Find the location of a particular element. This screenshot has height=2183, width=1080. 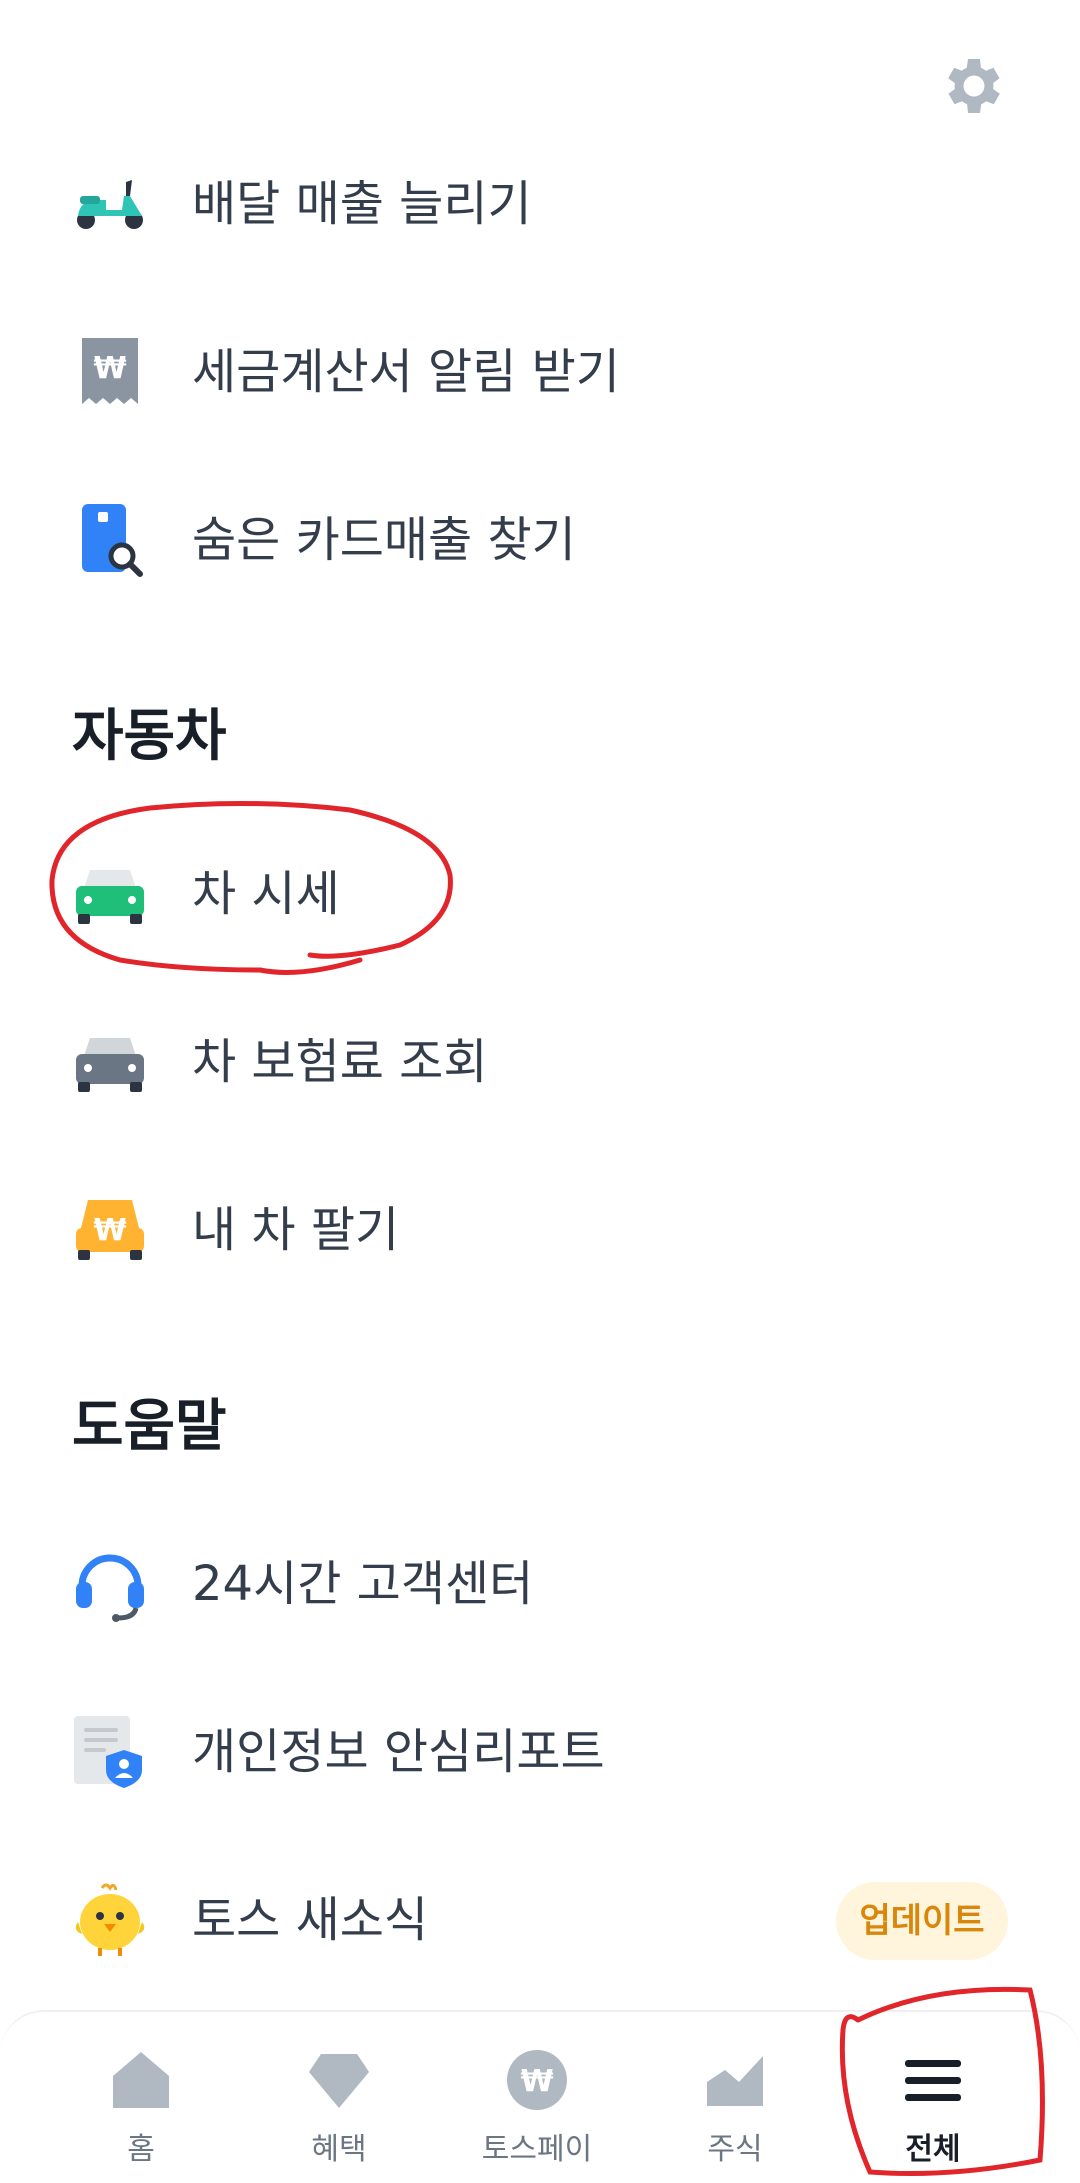

menu-item-label: 숨은 카드매출 찾기 is located at coordinates (384, 540).